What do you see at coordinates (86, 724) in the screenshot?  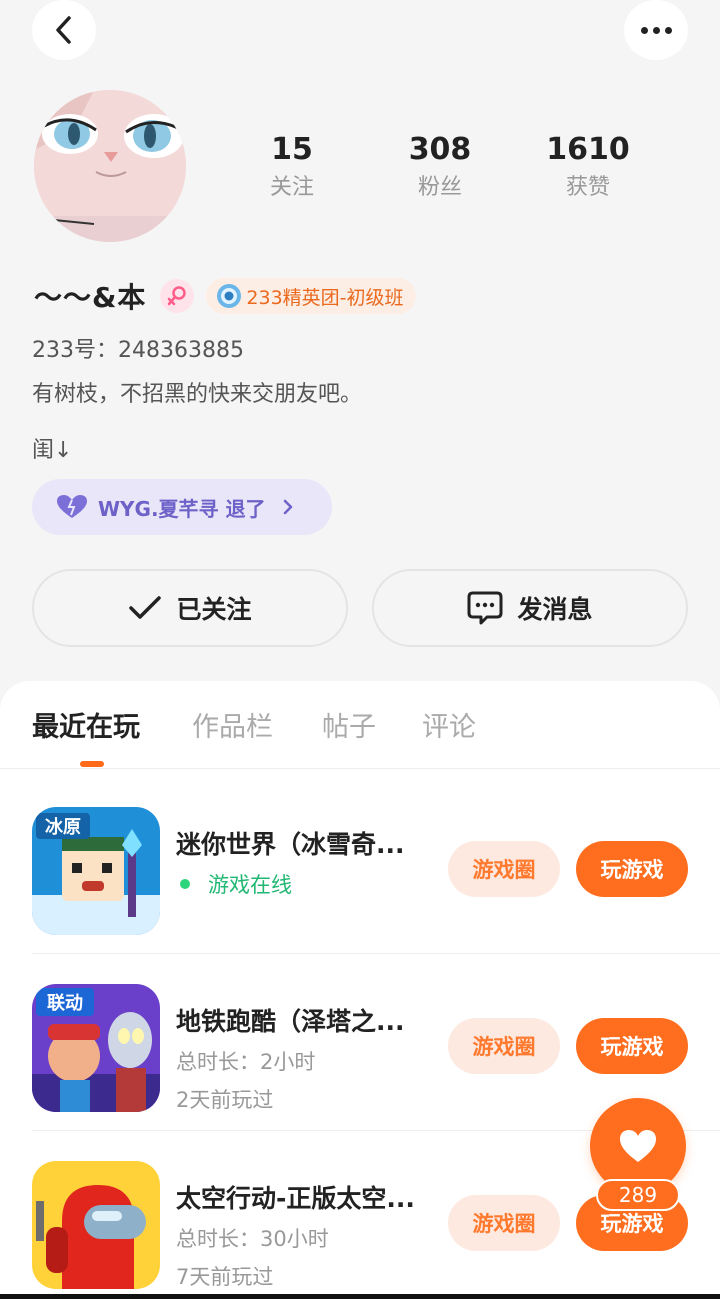 I see `tab-recent-play: 最近在玩` at bounding box center [86, 724].